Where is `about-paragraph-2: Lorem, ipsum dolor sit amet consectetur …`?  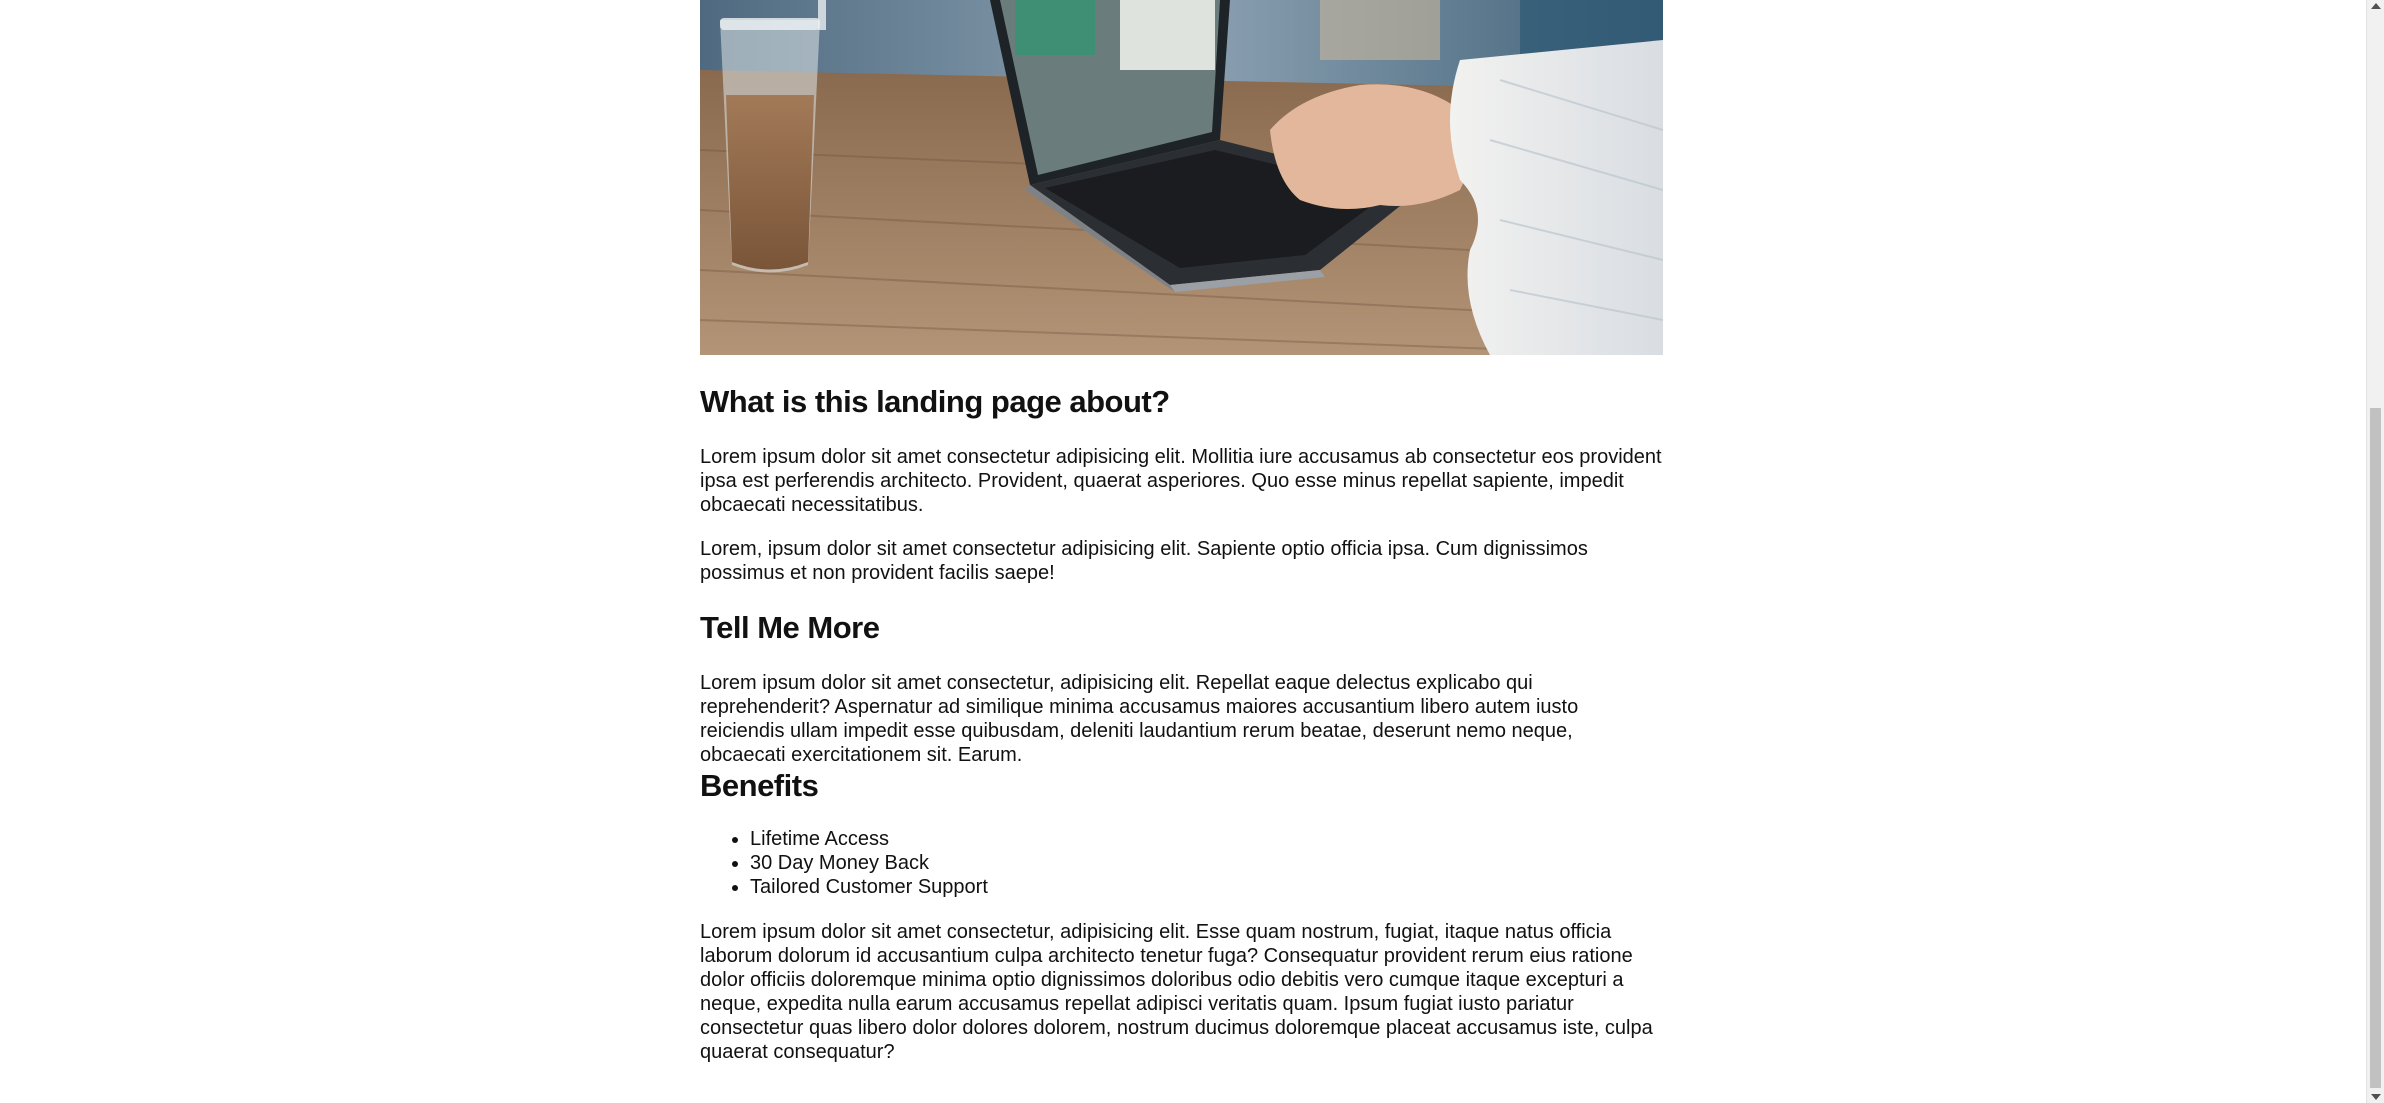 about-paragraph-2: Lorem, ipsum dolor sit amet consectetur … is located at coordinates (1144, 561).